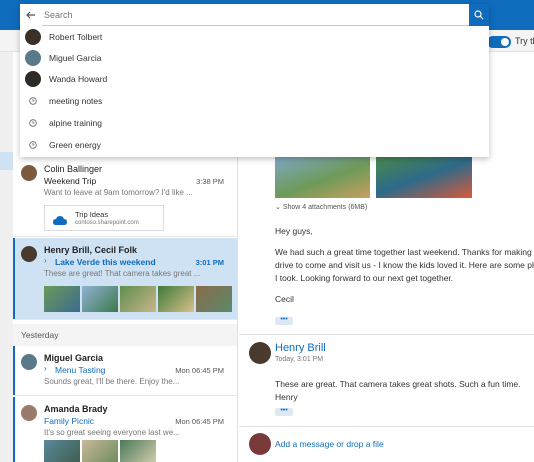  What do you see at coordinates (75, 122) in the screenshot?
I see `suggestion-label: alpine training` at bounding box center [75, 122].